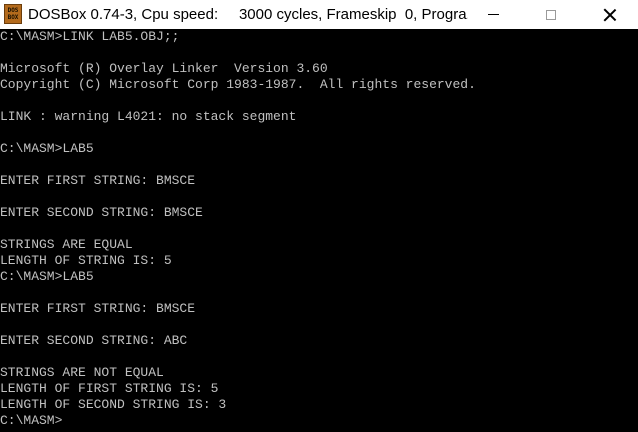  What do you see at coordinates (82, 372) in the screenshot?
I see `console-line: STRINGS ARE NOT EQUAL` at bounding box center [82, 372].